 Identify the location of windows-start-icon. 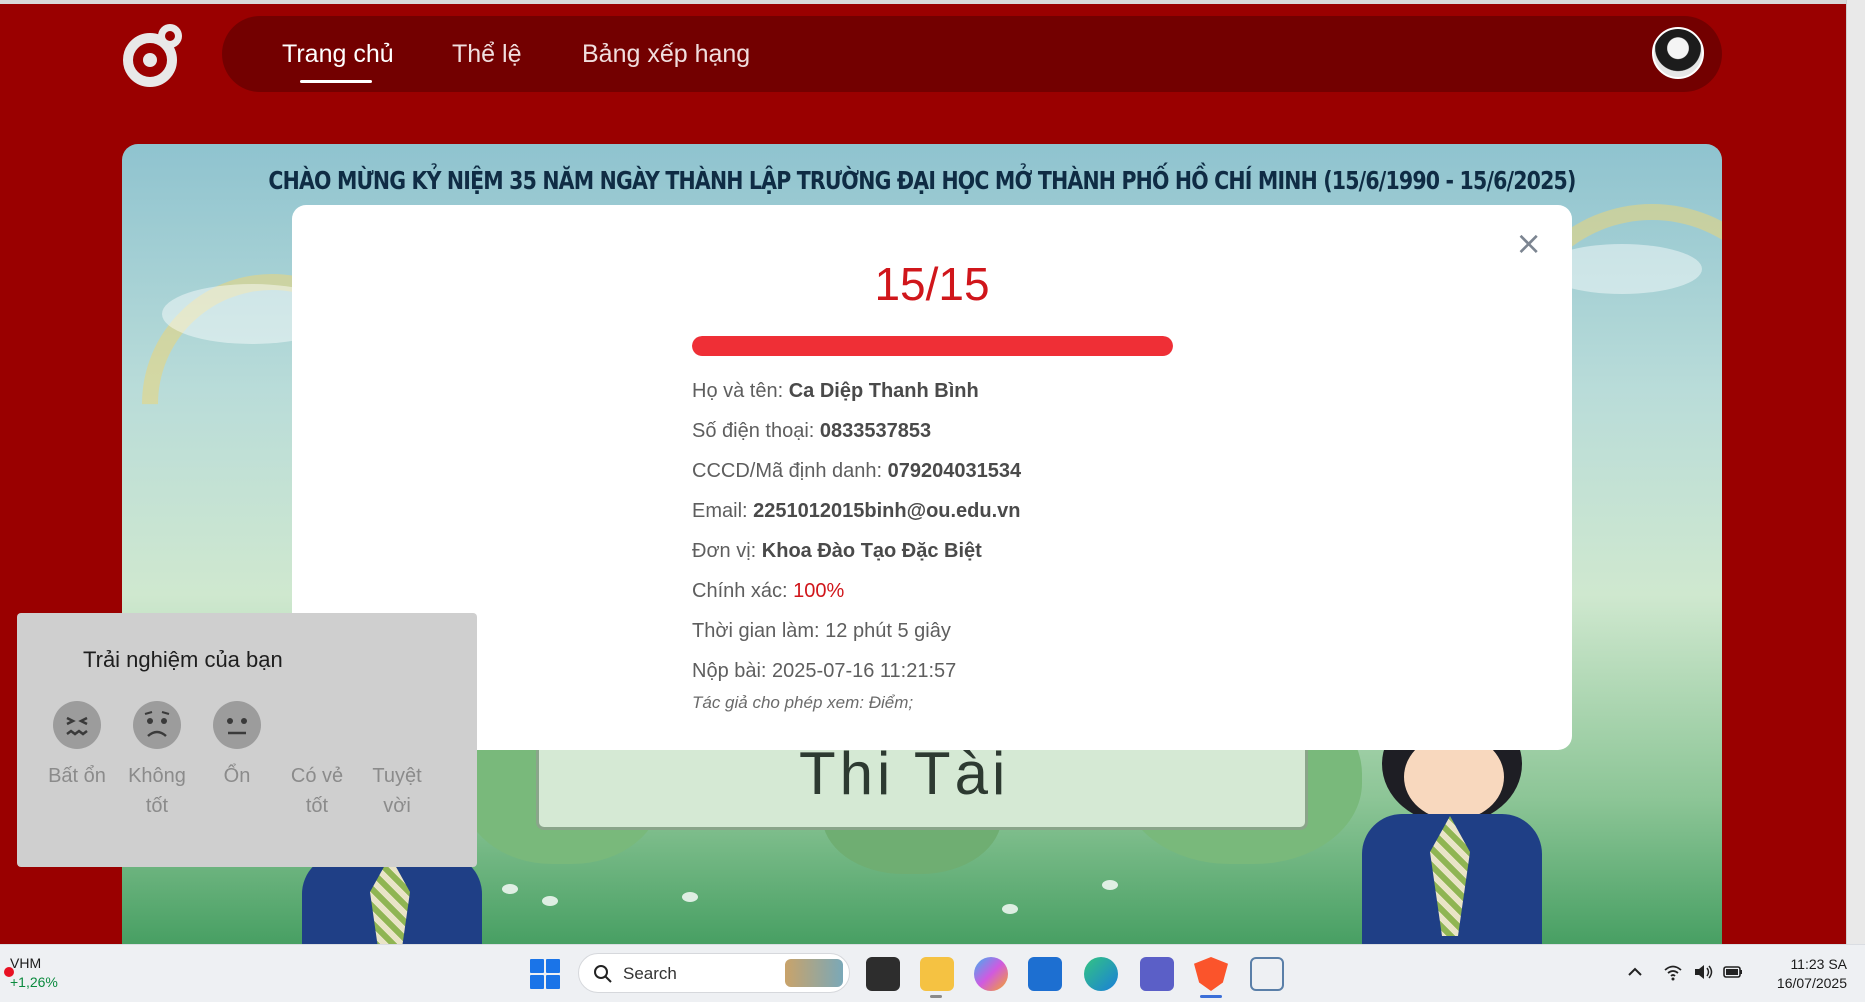
(545, 974).